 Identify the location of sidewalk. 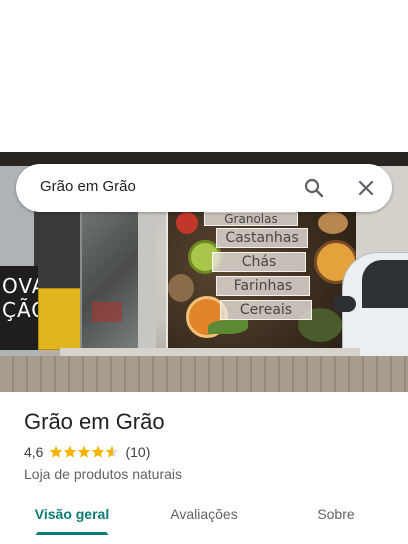
(204, 374).